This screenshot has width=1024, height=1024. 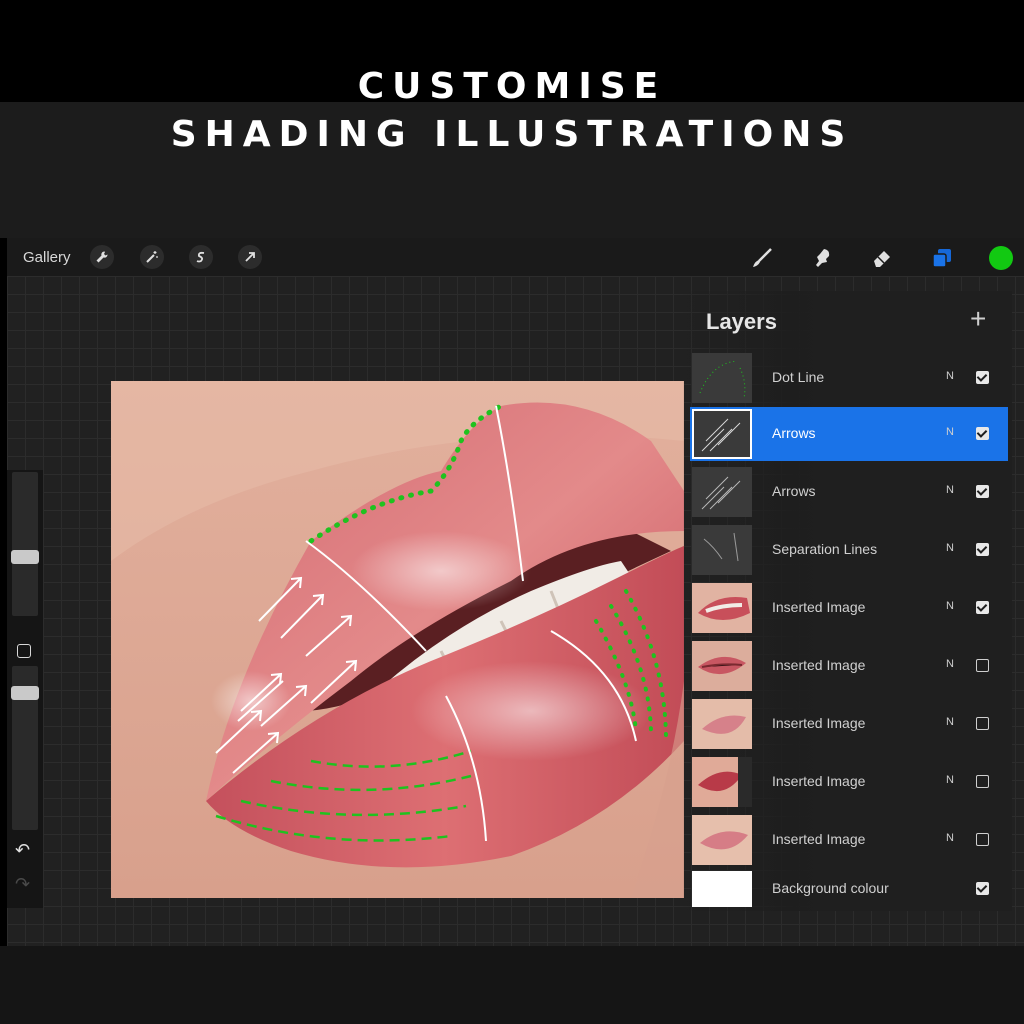 I want to click on layer-row: Separation Lines N, so click(x=849, y=550).